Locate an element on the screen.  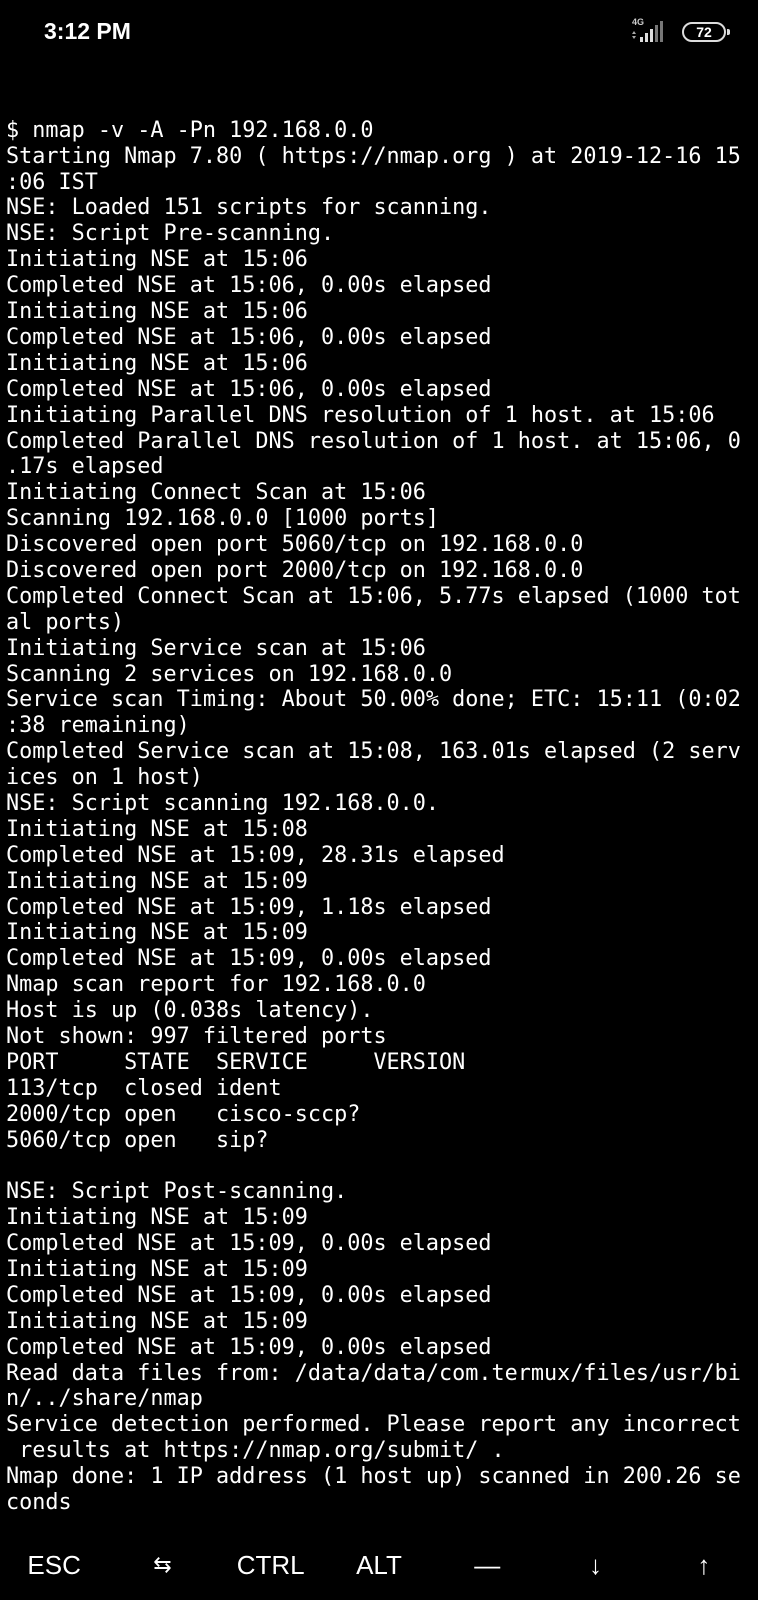
terminal-line: NSE: Script Pre-scanning. is located at coordinates (170, 234).